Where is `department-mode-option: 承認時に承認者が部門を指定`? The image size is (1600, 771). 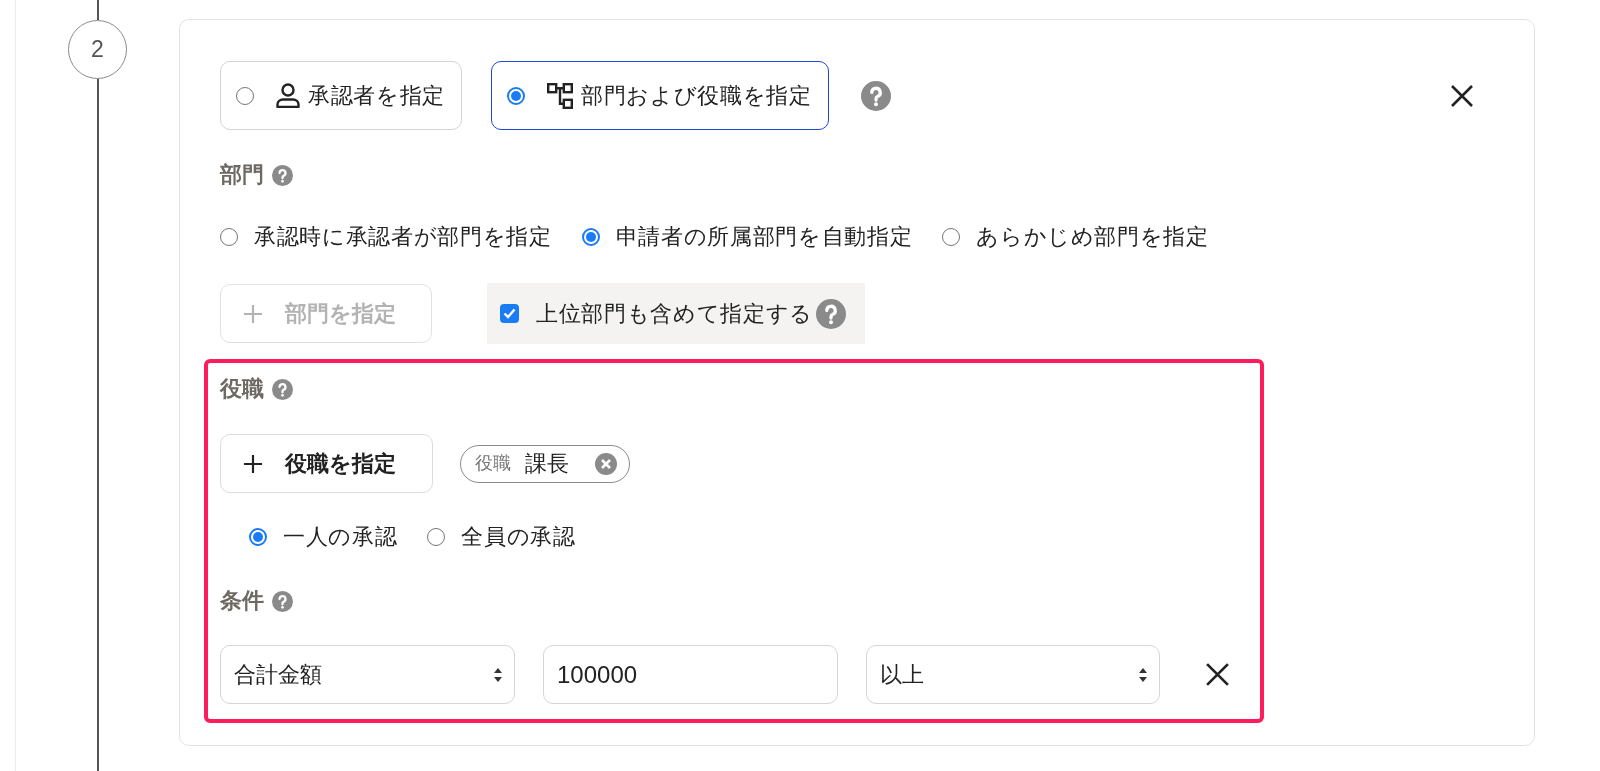
department-mode-option: 承認時に承認者が部門を指定 is located at coordinates (386, 237).